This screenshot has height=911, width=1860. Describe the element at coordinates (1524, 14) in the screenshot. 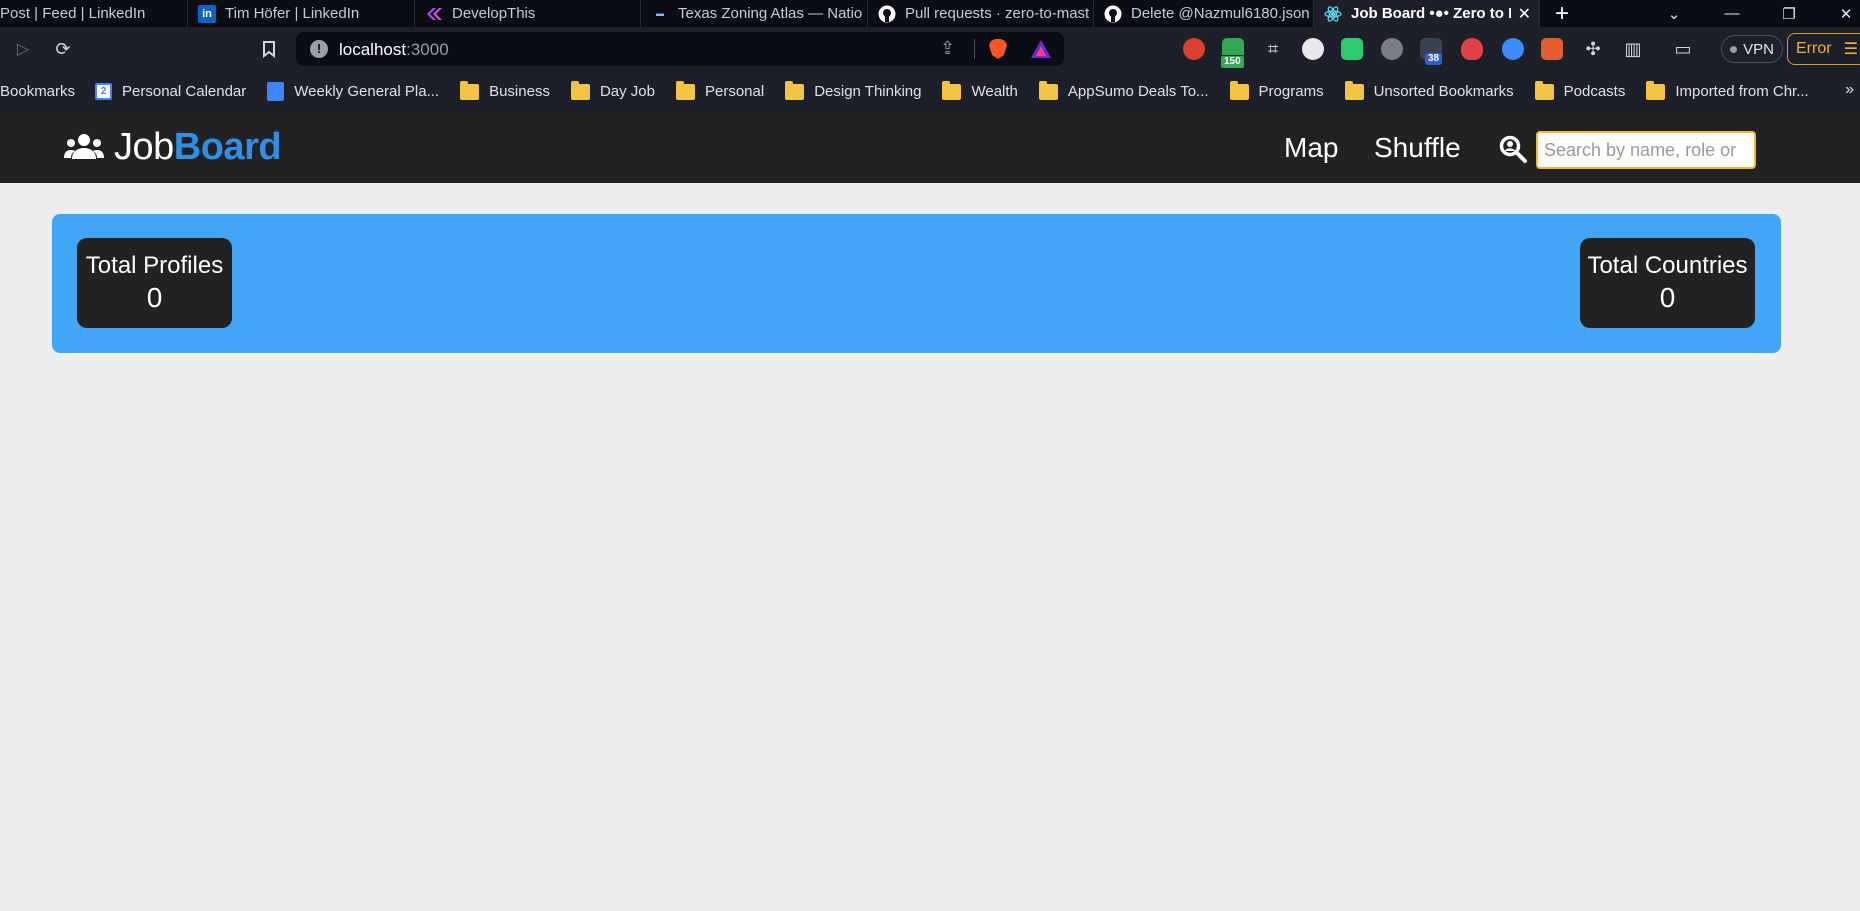

I see `close-icon: ✕` at that location.